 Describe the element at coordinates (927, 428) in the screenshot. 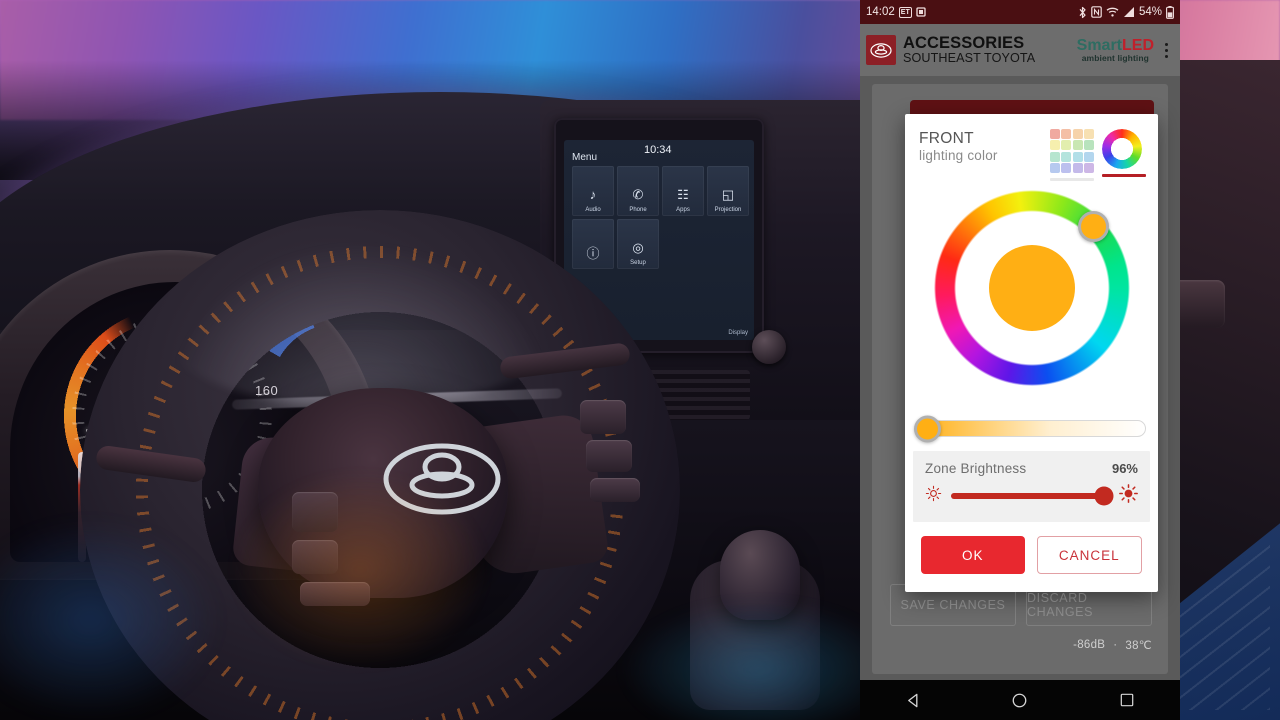

I see `saturation-thumb` at that location.